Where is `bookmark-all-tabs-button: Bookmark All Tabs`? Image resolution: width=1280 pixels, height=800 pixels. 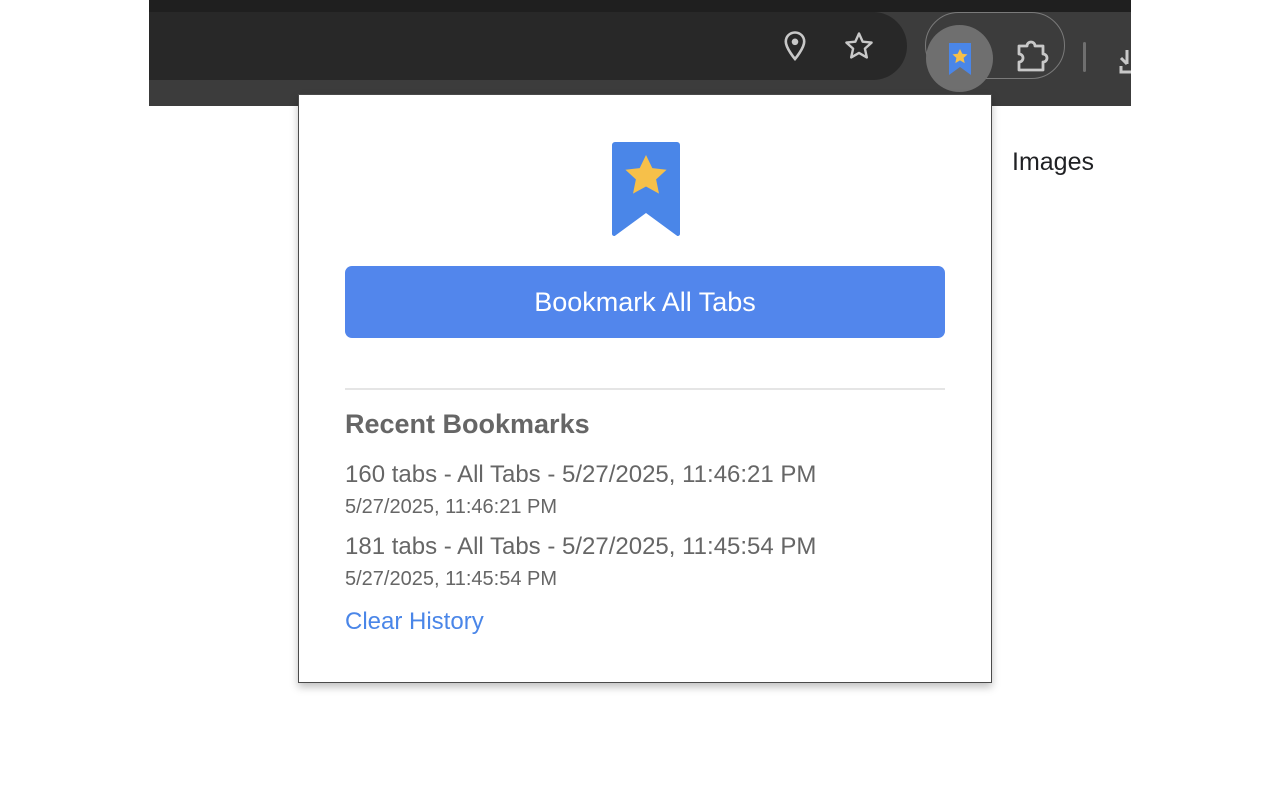
bookmark-all-tabs-button: Bookmark All Tabs is located at coordinates (645, 302).